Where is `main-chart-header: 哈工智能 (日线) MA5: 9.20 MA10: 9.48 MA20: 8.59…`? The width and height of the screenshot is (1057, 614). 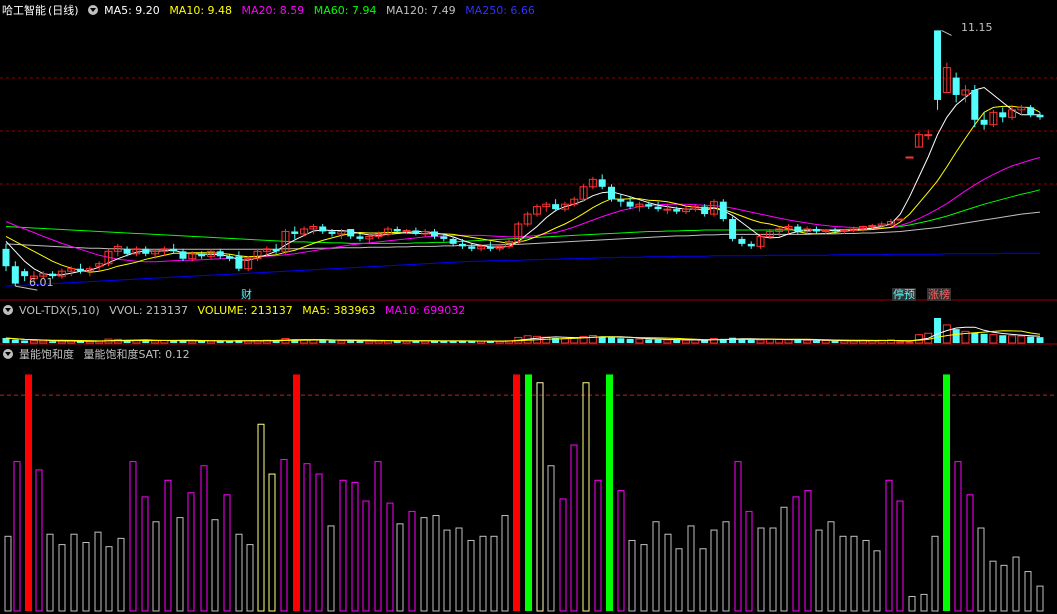
main-chart-header: 哈工智能 (日线) MA5: 9.20 MA10: 9.48 MA20: 8.59… is located at coordinates (271, 10).